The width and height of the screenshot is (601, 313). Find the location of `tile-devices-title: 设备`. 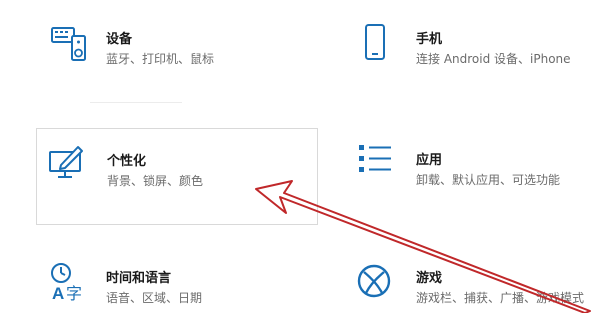

tile-devices-title: 设备 is located at coordinates (119, 39).